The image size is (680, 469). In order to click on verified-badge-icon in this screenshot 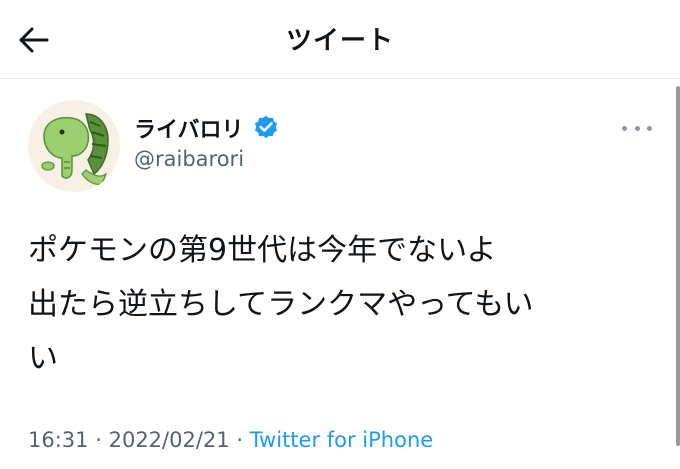, I will do `click(265, 127)`.